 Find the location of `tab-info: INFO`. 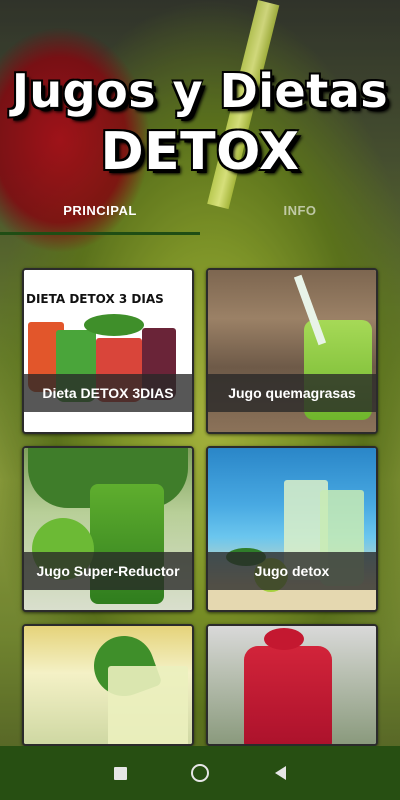

tab-info: INFO is located at coordinates (300, 210).